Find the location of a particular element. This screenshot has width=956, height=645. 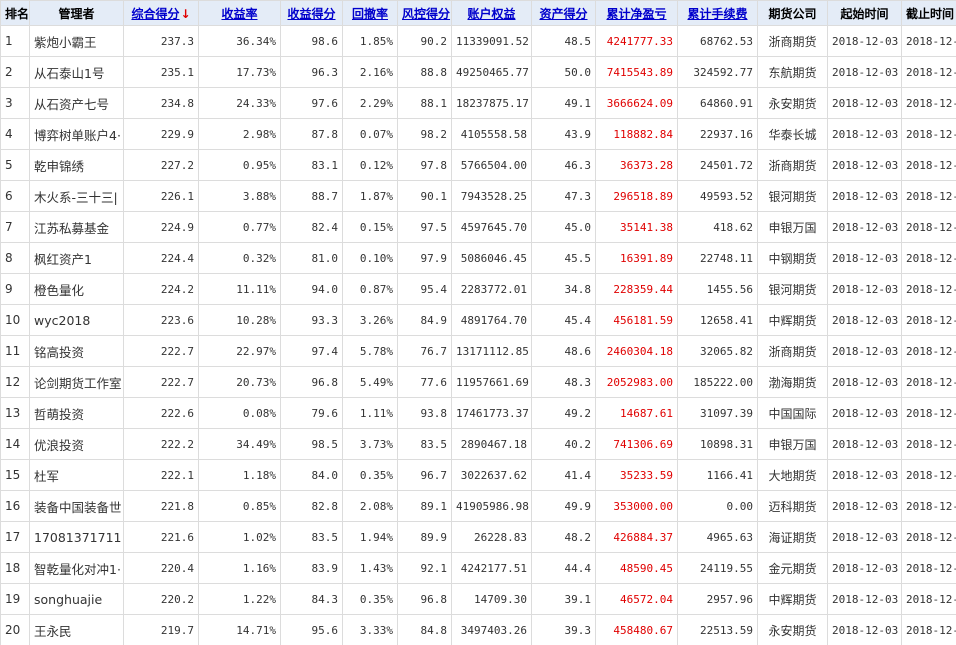

fees-cell: 418.62 is located at coordinates (717, 227).